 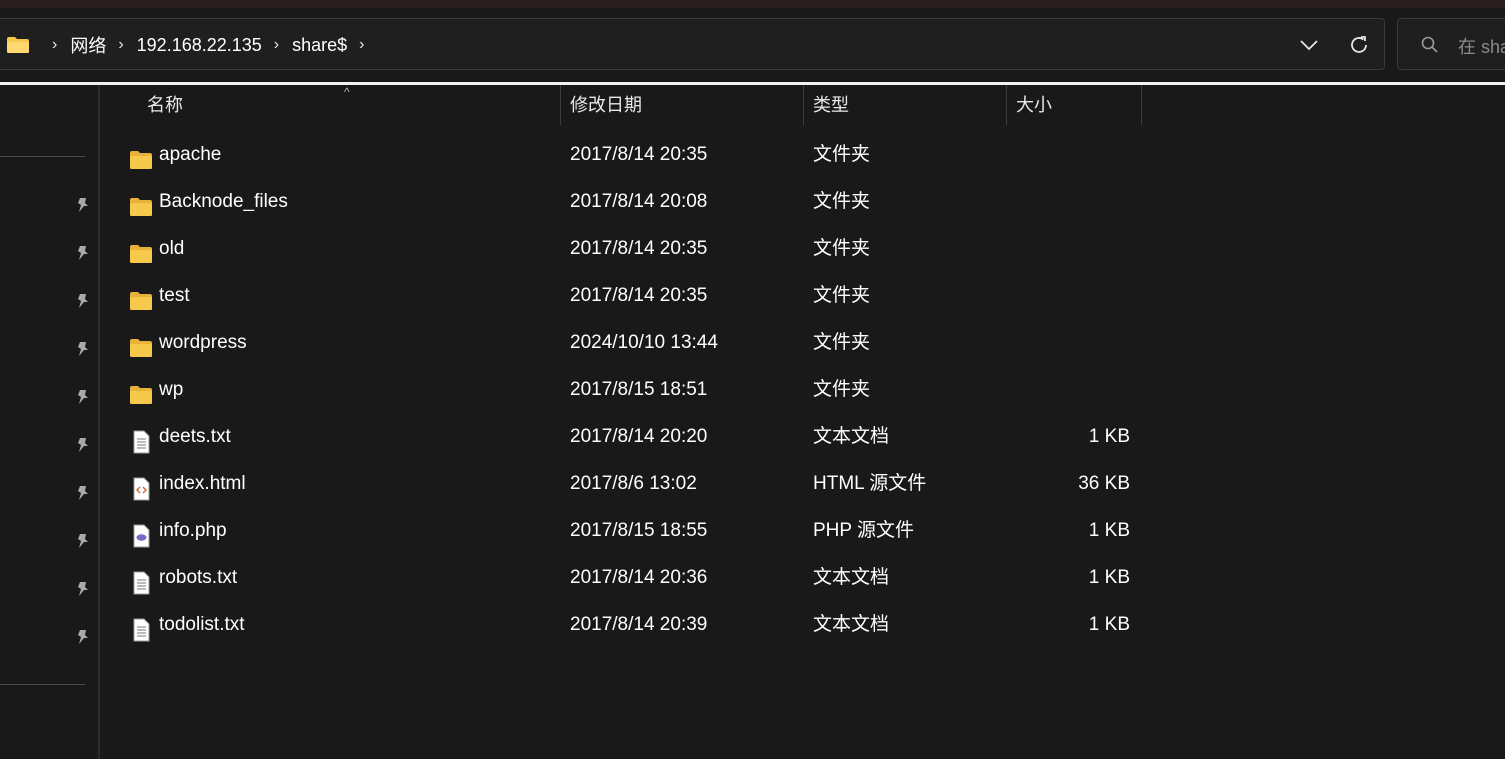 What do you see at coordinates (203, 342) in the screenshot?
I see `file-name: wordpress` at bounding box center [203, 342].